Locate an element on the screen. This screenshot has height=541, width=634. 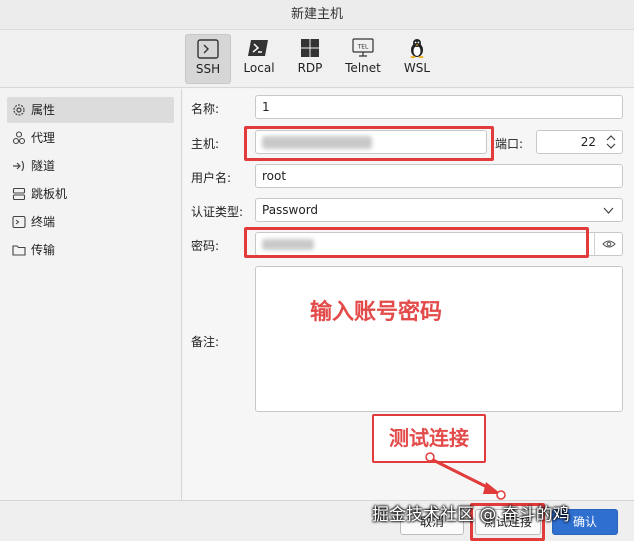
gear-icon is located at coordinates (19, 110).